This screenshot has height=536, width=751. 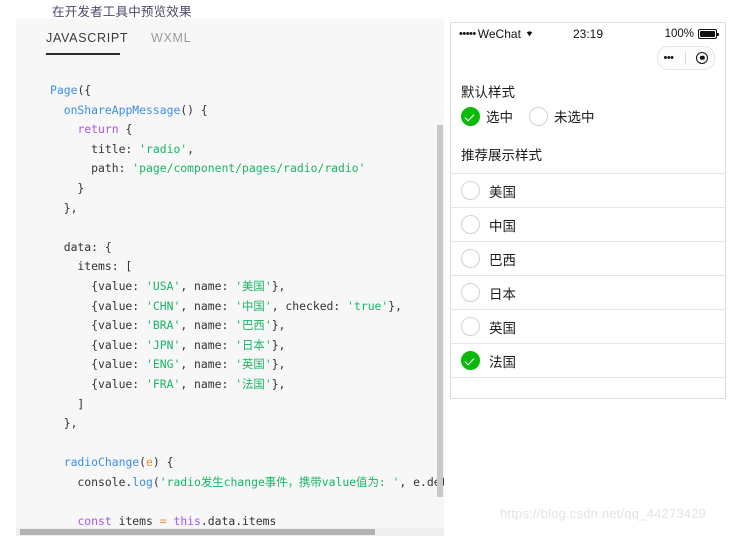 I want to click on code-vertical-scrollbar-thumb, so click(x=440, y=311).